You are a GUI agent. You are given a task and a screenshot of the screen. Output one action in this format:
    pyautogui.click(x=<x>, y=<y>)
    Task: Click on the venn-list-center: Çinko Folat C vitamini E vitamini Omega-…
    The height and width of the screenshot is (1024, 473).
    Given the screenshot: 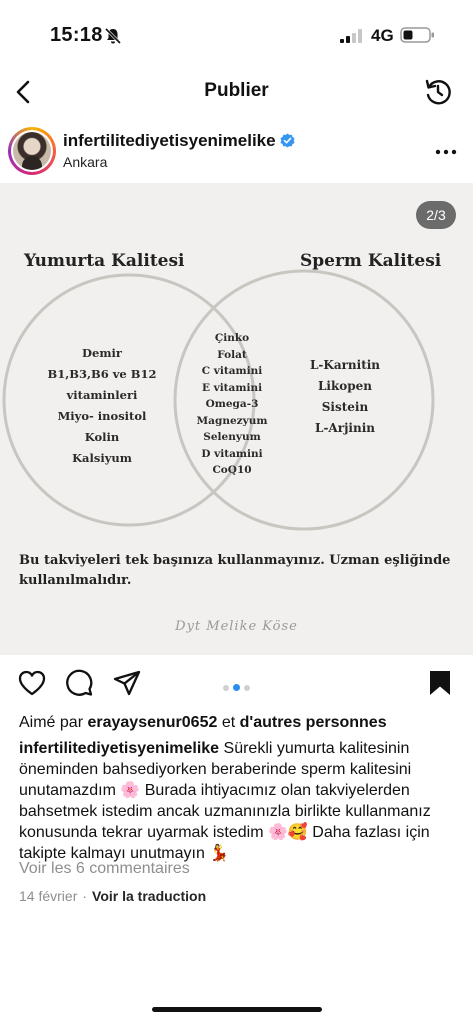 What is the action you would take?
    pyautogui.click(x=232, y=404)
    